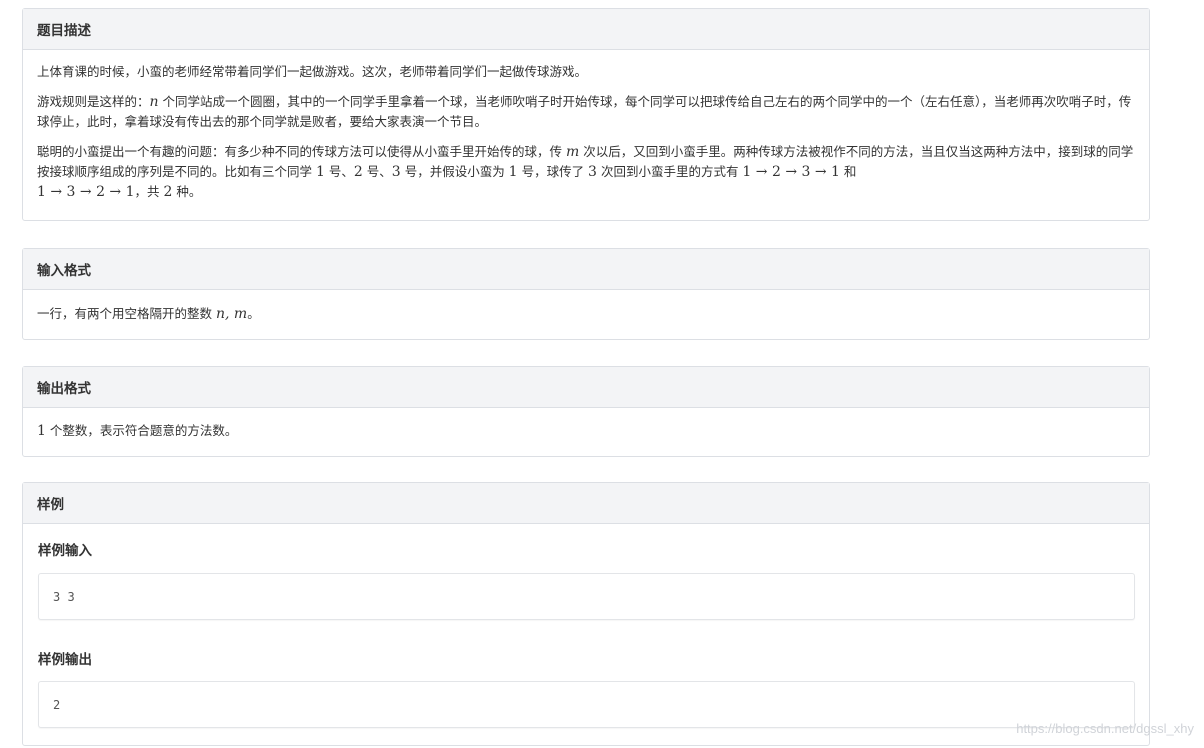 The image size is (1204, 748). I want to click on text-span: 和, so click(848, 171).